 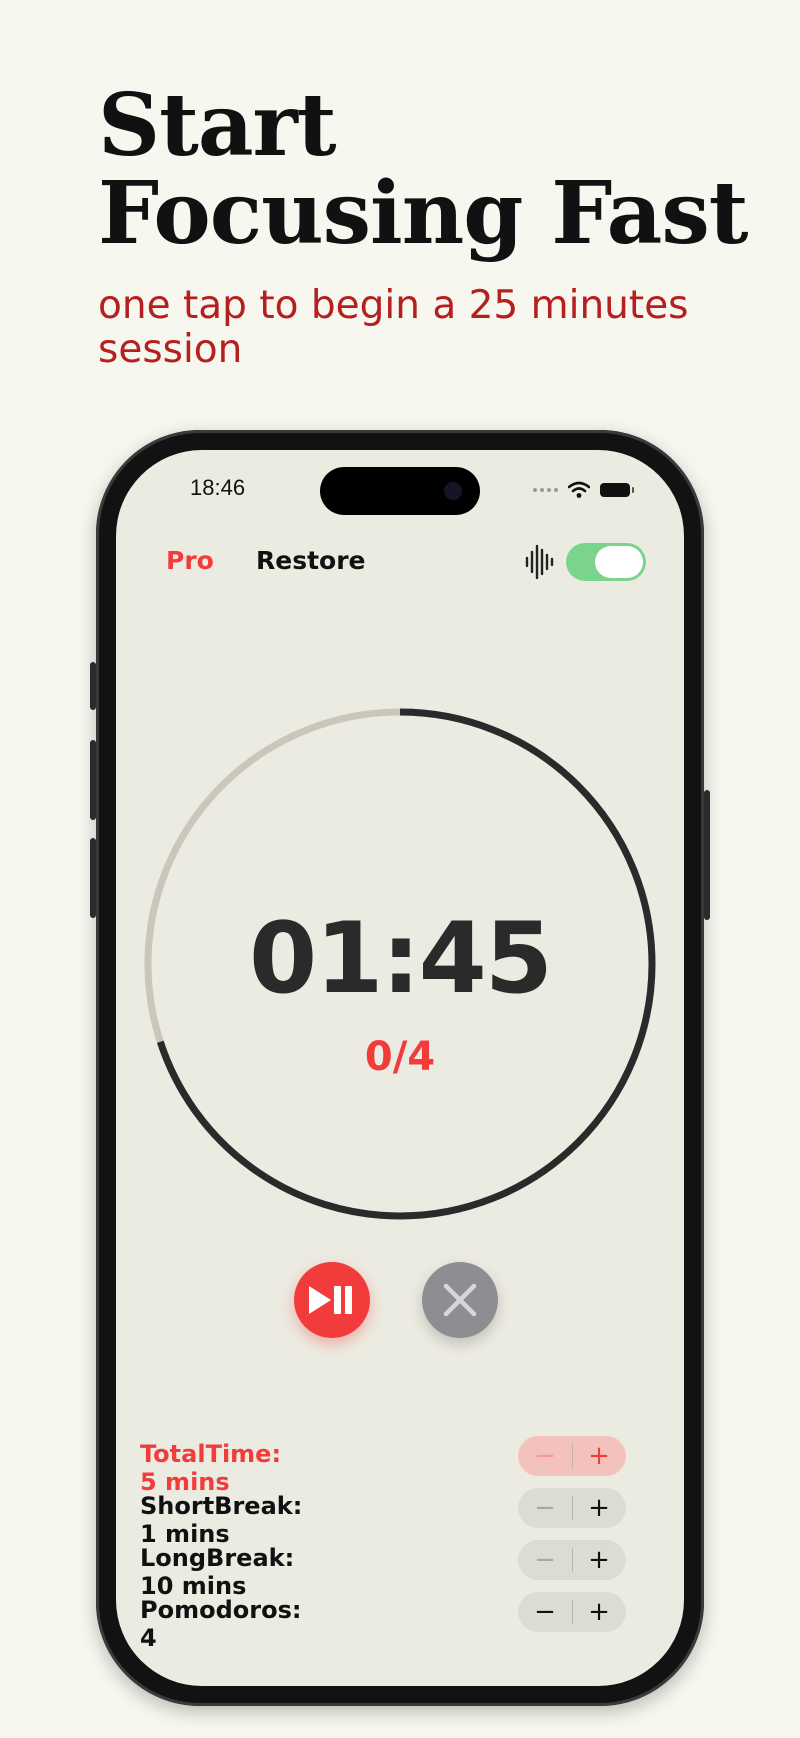 What do you see at coordinates (707, 855) in the screenshot?
I see `power-button` at bounding box center [707, 855].